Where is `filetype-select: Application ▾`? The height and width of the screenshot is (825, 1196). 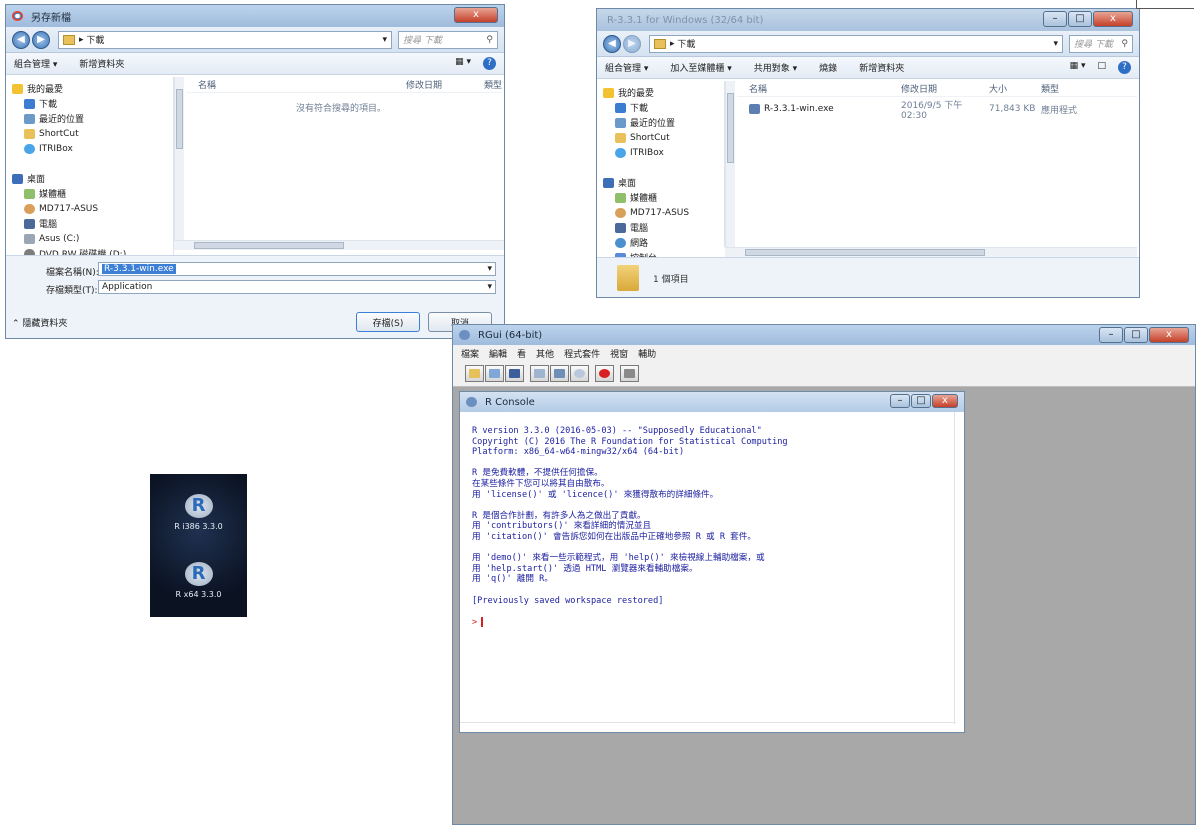
filetype-select: Application ▾ is located at coordinates (297, 287).